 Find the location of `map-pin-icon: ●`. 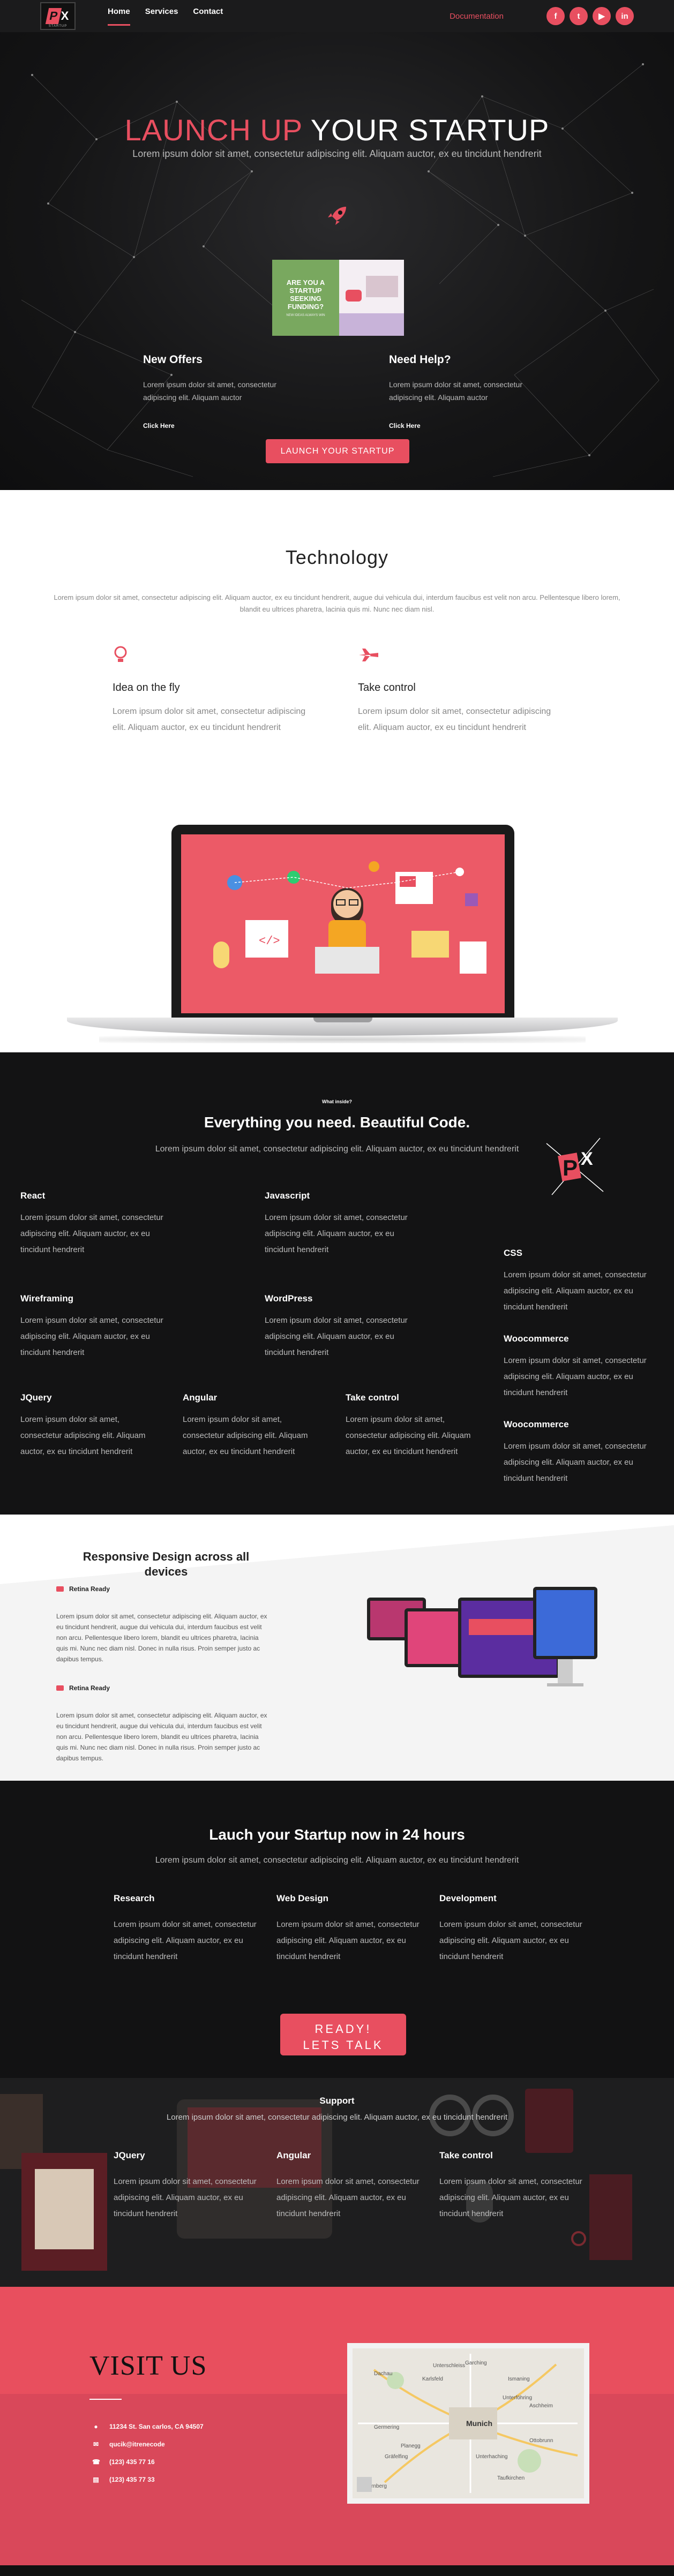

map-pin-icon: ● is located at coordinates (96, 2426).